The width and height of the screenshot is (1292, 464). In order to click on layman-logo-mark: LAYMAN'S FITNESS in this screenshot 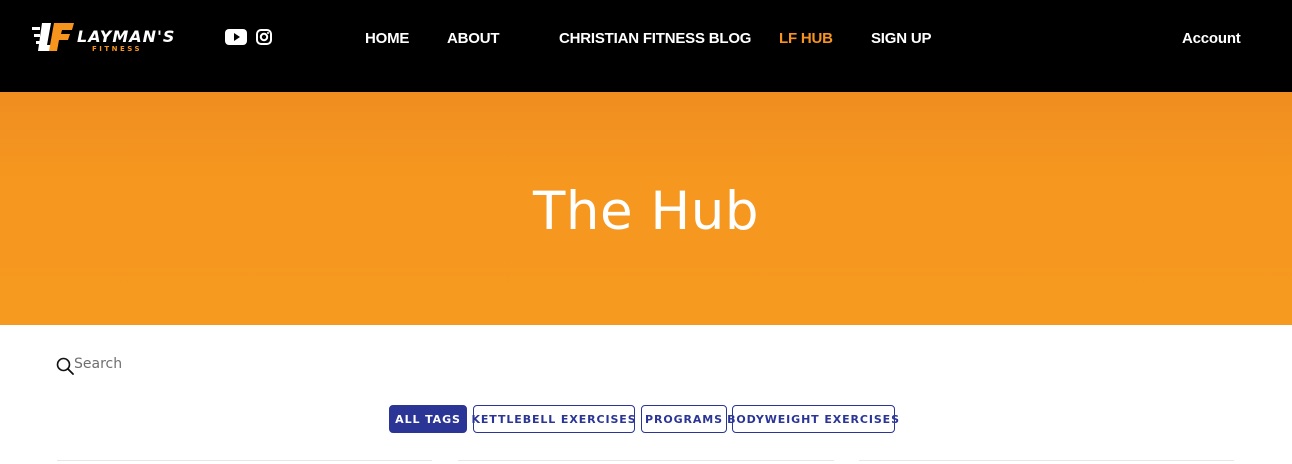, I will do `click(103, 38)`.